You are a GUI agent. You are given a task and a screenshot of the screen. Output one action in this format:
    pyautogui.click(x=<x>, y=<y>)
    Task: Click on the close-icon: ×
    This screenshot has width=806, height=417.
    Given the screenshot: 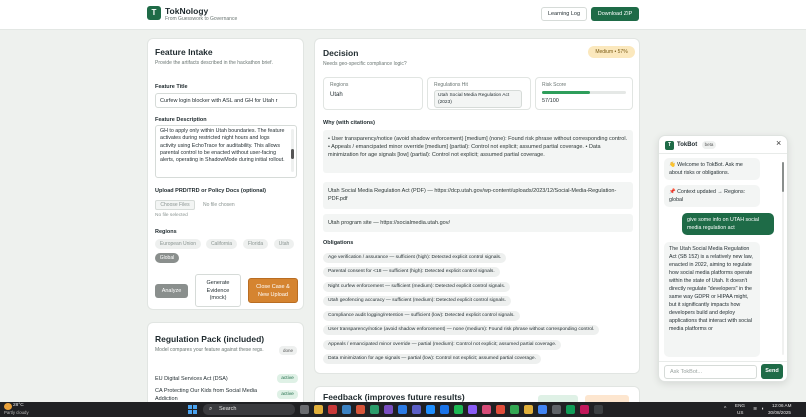 What is the action you would take?
    pyautogui.click(x=778, y=143)
    